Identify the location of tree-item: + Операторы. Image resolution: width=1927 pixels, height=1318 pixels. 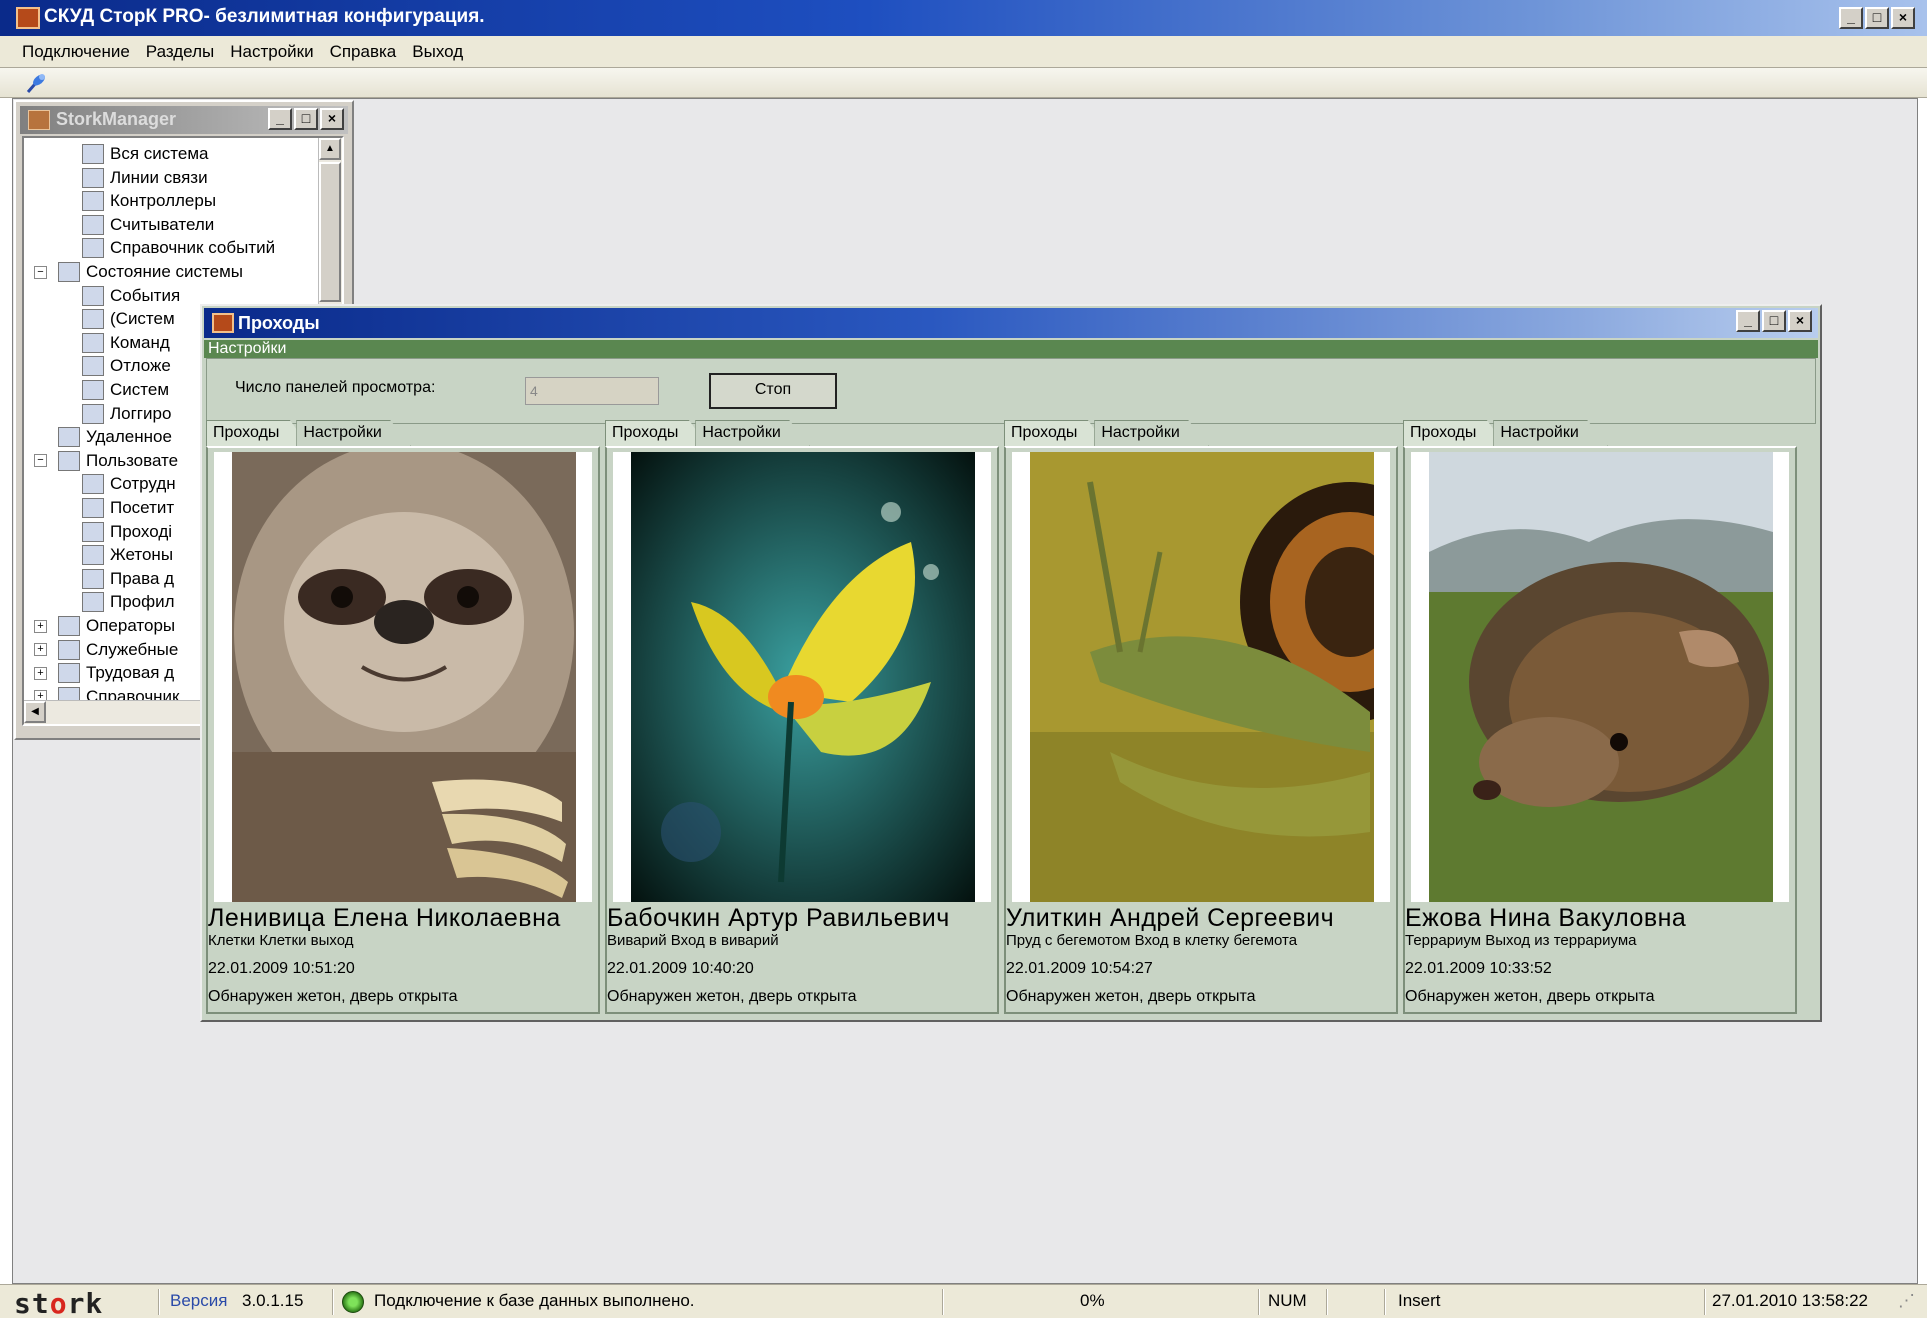
(104, 626).